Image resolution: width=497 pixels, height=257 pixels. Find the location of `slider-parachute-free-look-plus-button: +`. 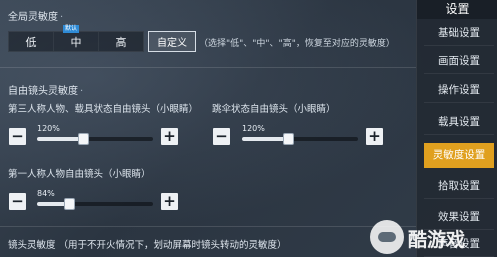

slider-parachute-free-look-plus-button: + is located at coordinates (374, 136).